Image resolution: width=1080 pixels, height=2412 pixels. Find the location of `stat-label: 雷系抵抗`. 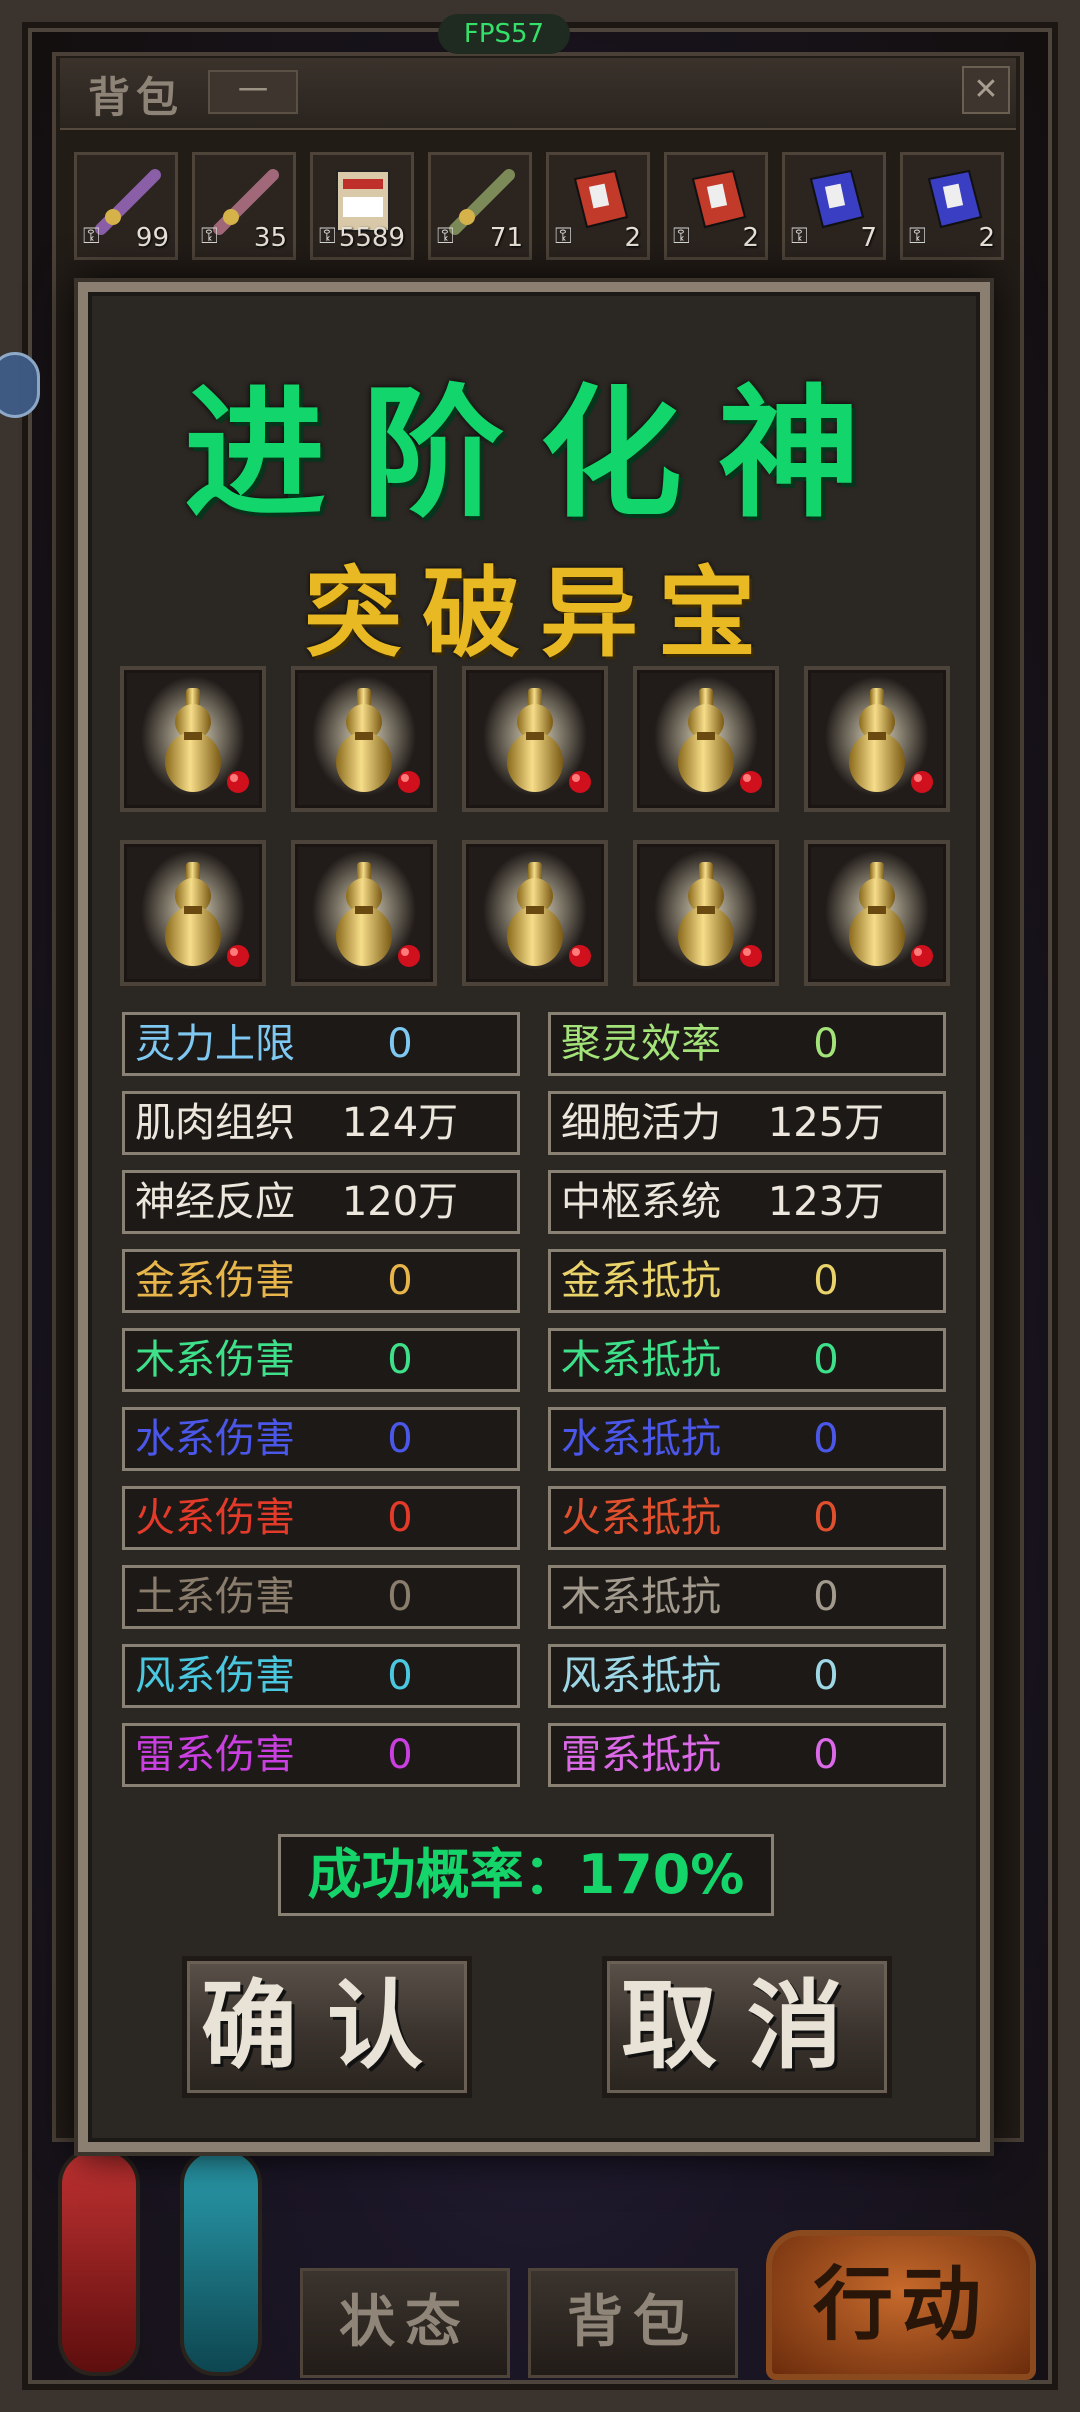

stat-label: 雷系抵抗 is located at coordinates (641, 1755).